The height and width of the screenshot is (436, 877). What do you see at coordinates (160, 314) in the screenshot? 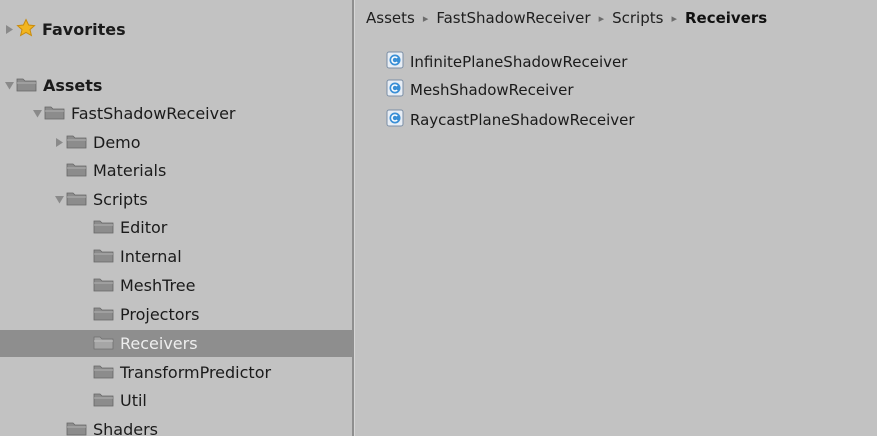
I see `tree-label-projectors: Projectors` at bounding box center [160, 314].